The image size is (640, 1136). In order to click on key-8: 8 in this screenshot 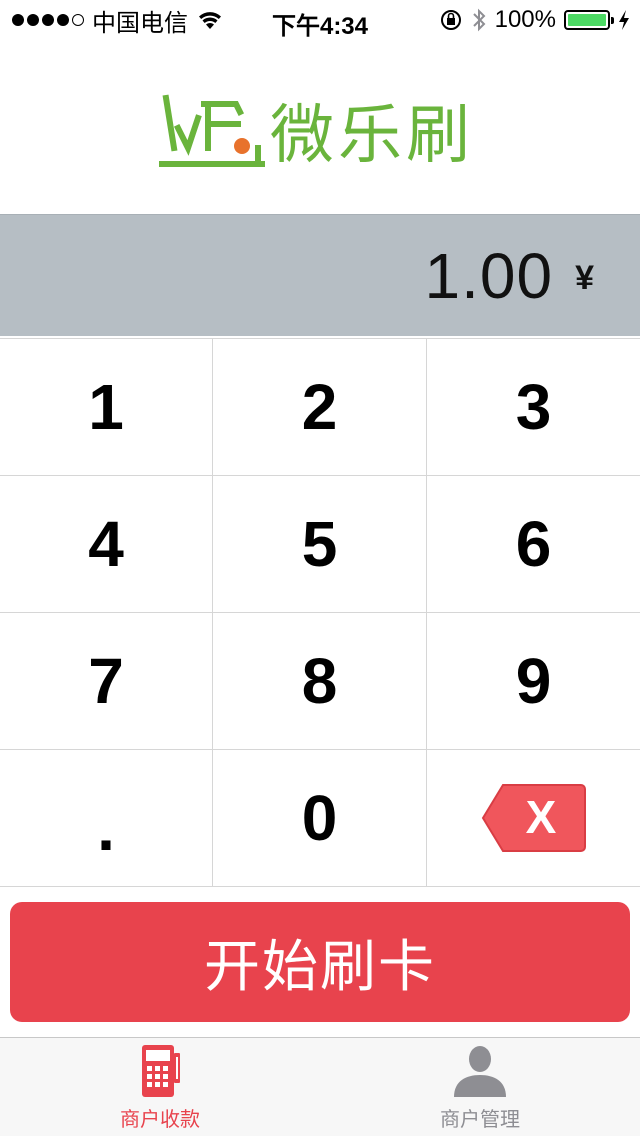, I will do `click(320, 681)`.